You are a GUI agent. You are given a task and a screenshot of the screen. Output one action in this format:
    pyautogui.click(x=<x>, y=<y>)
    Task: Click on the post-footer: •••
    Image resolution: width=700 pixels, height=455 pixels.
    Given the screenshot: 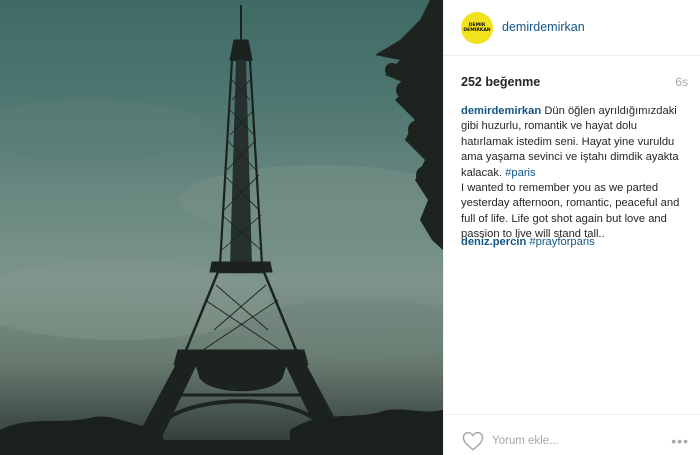 What is the action you would take?
    pyautogui.click(x=572, y=434)
    